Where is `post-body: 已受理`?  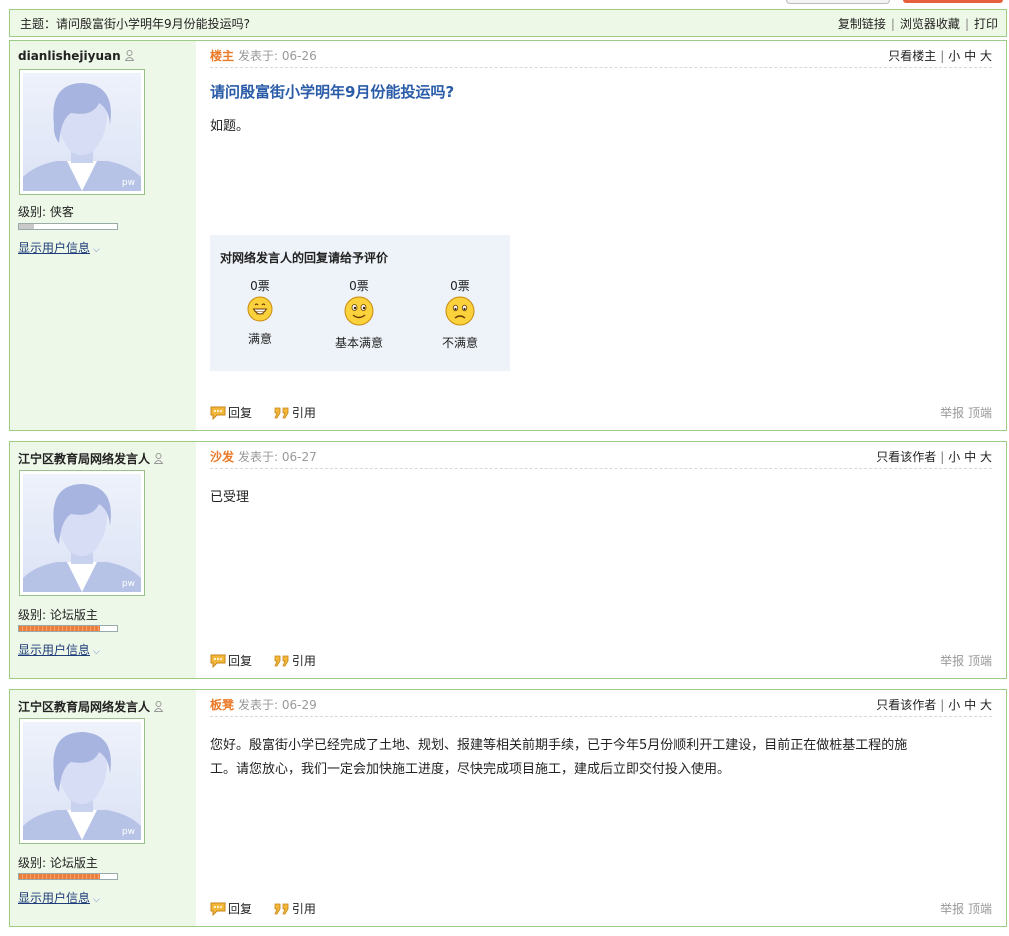 post-body: 已受理 is located at coordinates (230, 497).